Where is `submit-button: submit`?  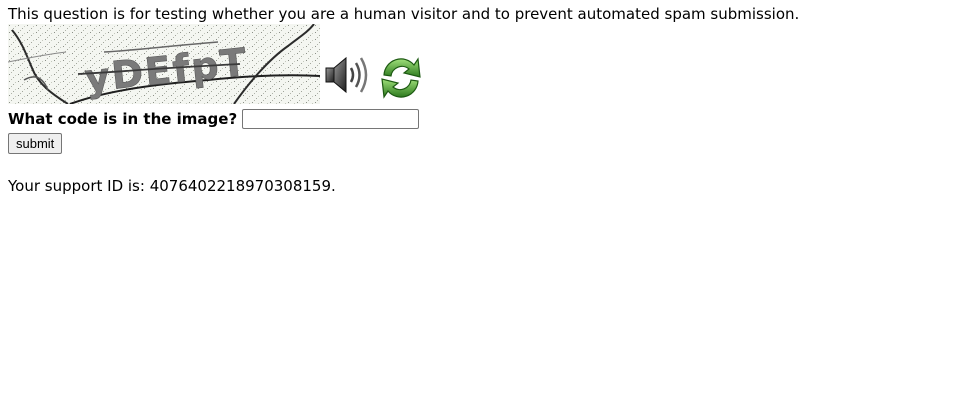
submit-button: submit is located at coordinates (35, 143).